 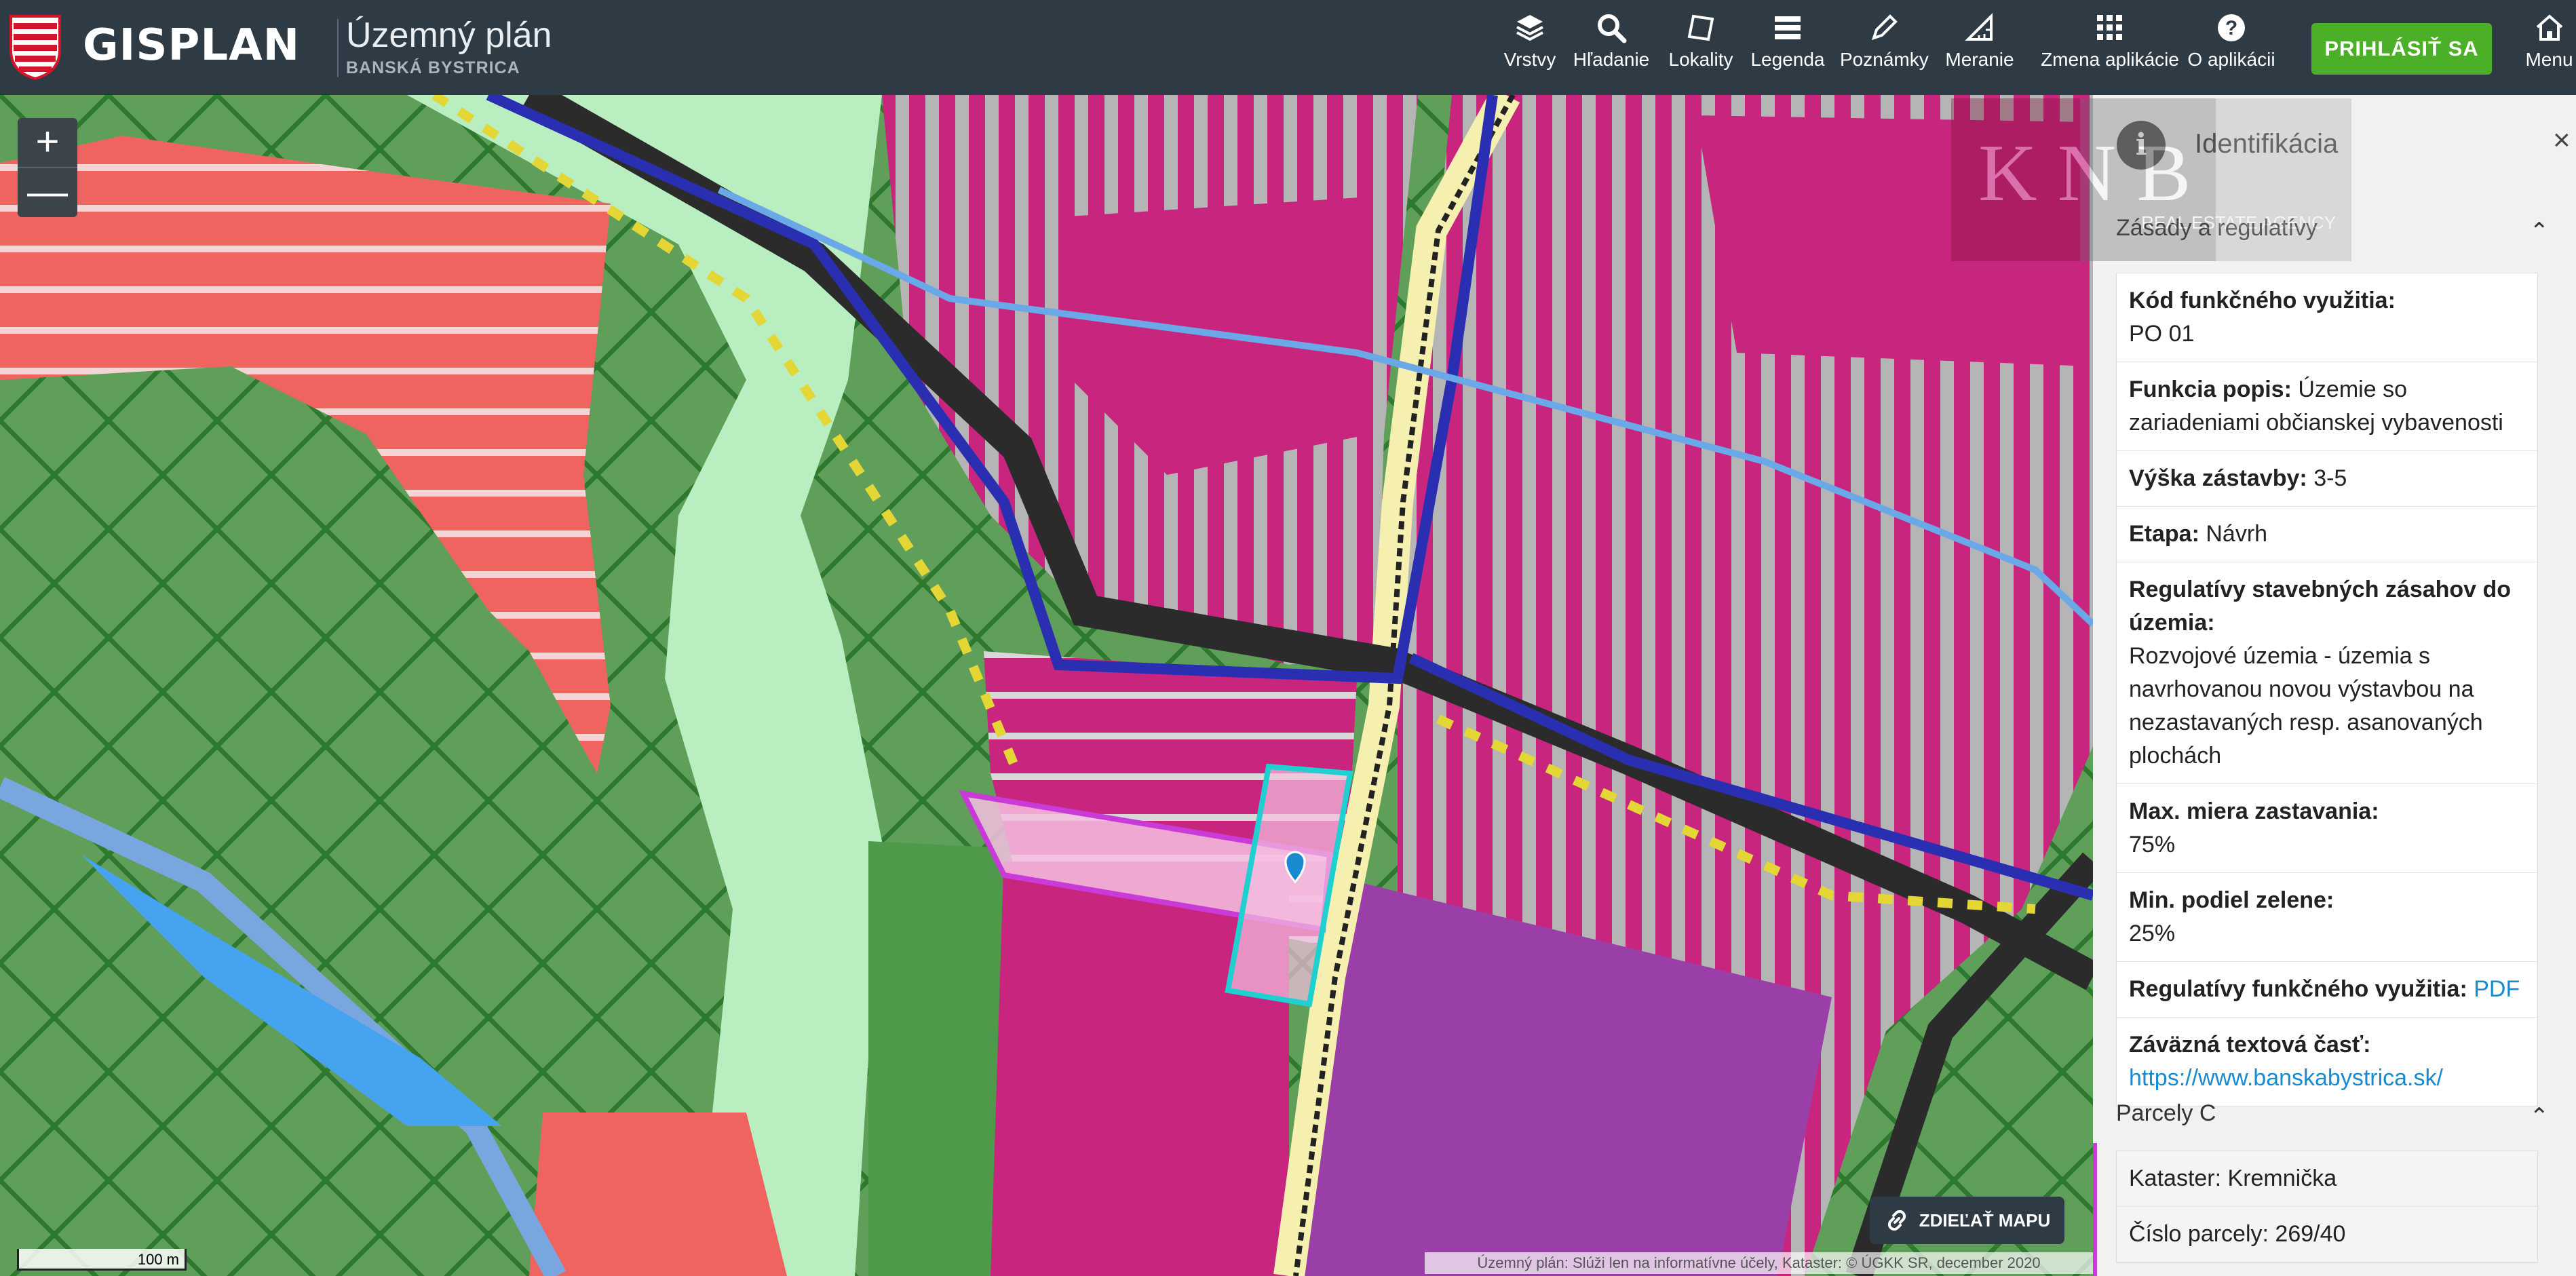 I want to click on tool-label: Poznámky, so click(x=1885, y=59).